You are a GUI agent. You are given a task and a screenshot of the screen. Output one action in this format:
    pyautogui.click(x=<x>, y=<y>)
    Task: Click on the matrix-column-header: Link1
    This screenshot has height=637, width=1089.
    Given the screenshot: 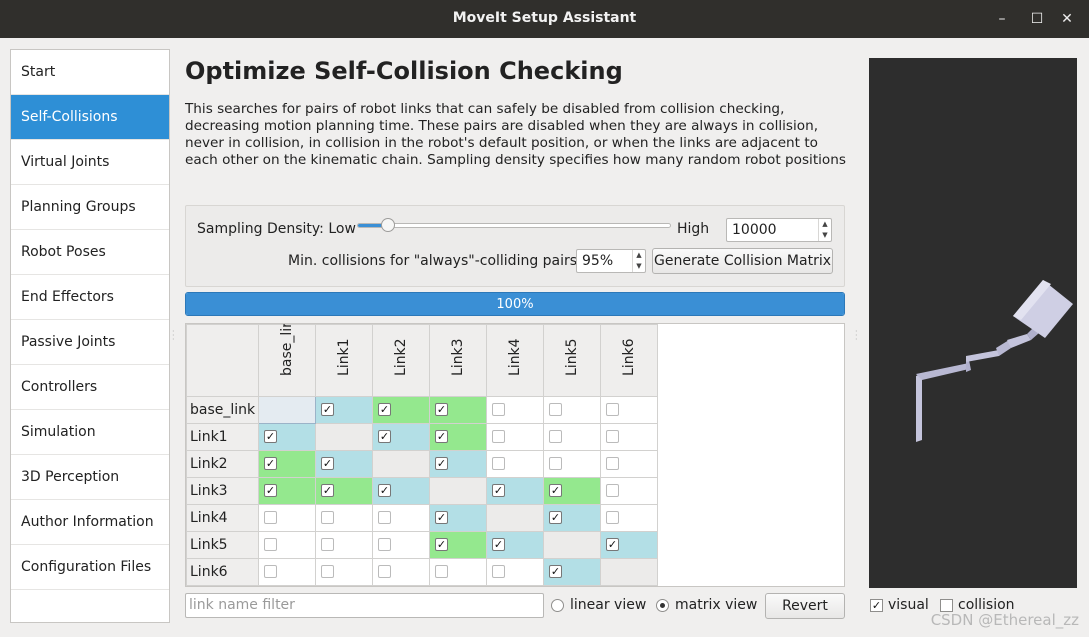 What is the action you would take?
    pyautogui.click(x=344, y=360)
    